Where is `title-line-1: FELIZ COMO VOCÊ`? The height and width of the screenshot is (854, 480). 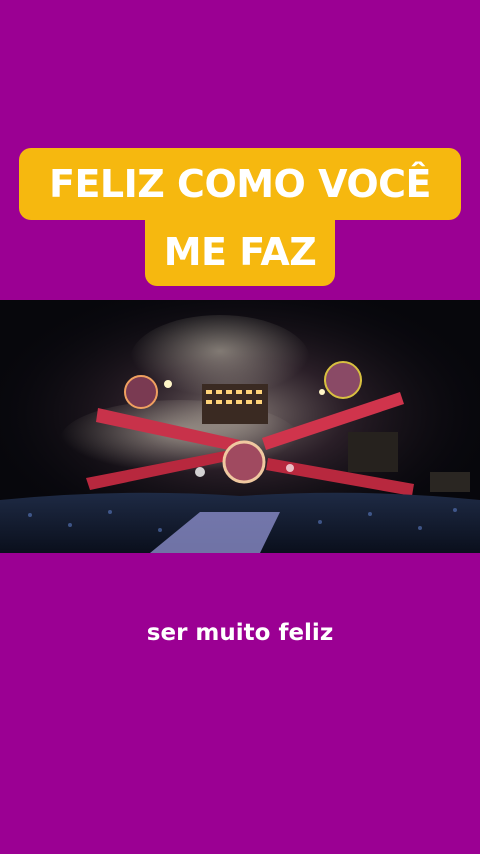
title-line-1: FELIZ COMO VOCÊ is located at coordinates (240, 184).